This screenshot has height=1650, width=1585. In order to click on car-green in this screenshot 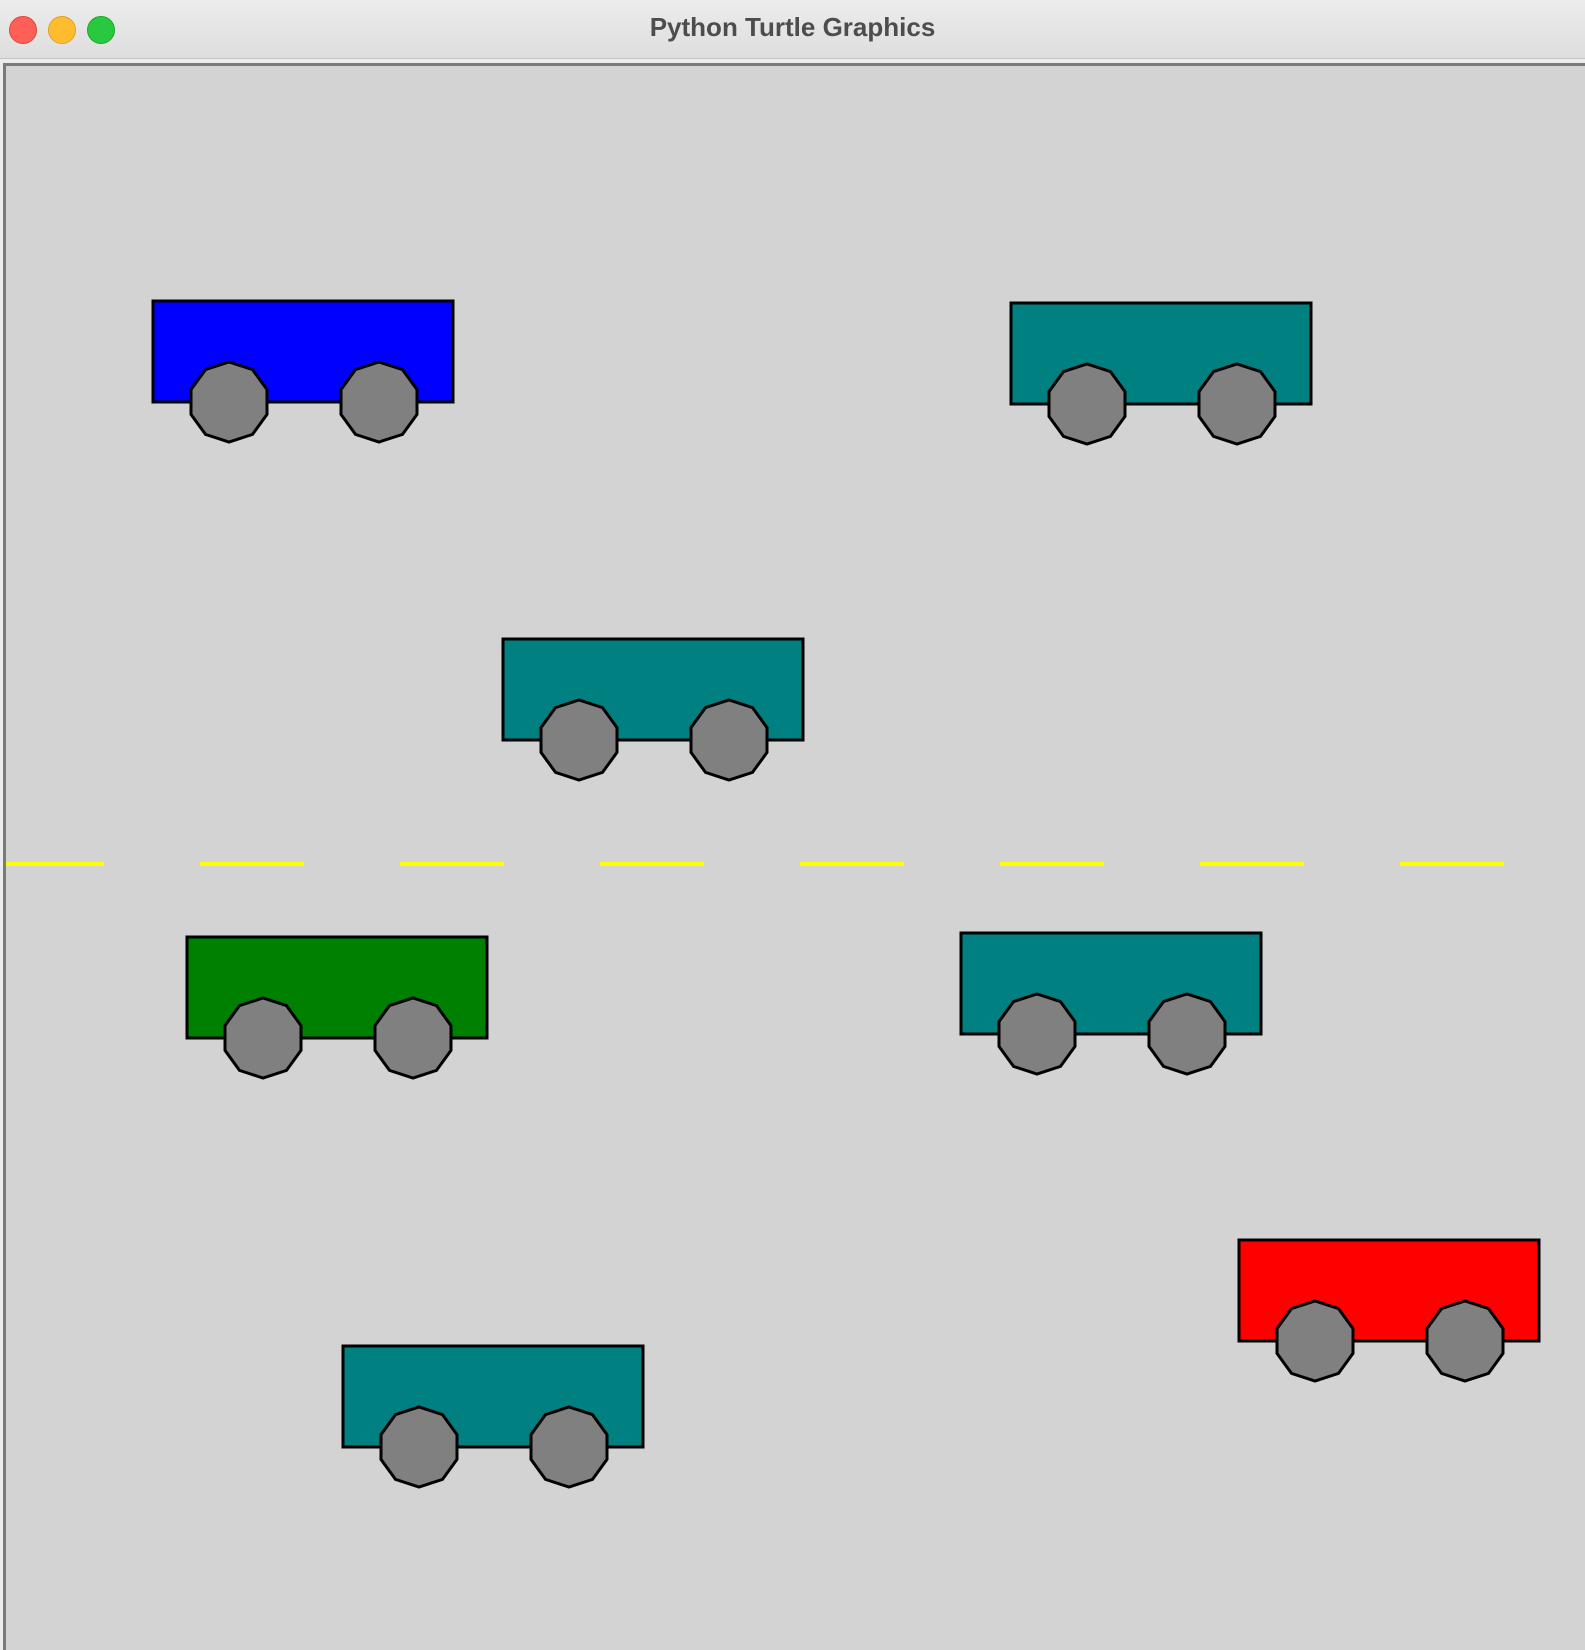, I will do `click(337, 1007)`.